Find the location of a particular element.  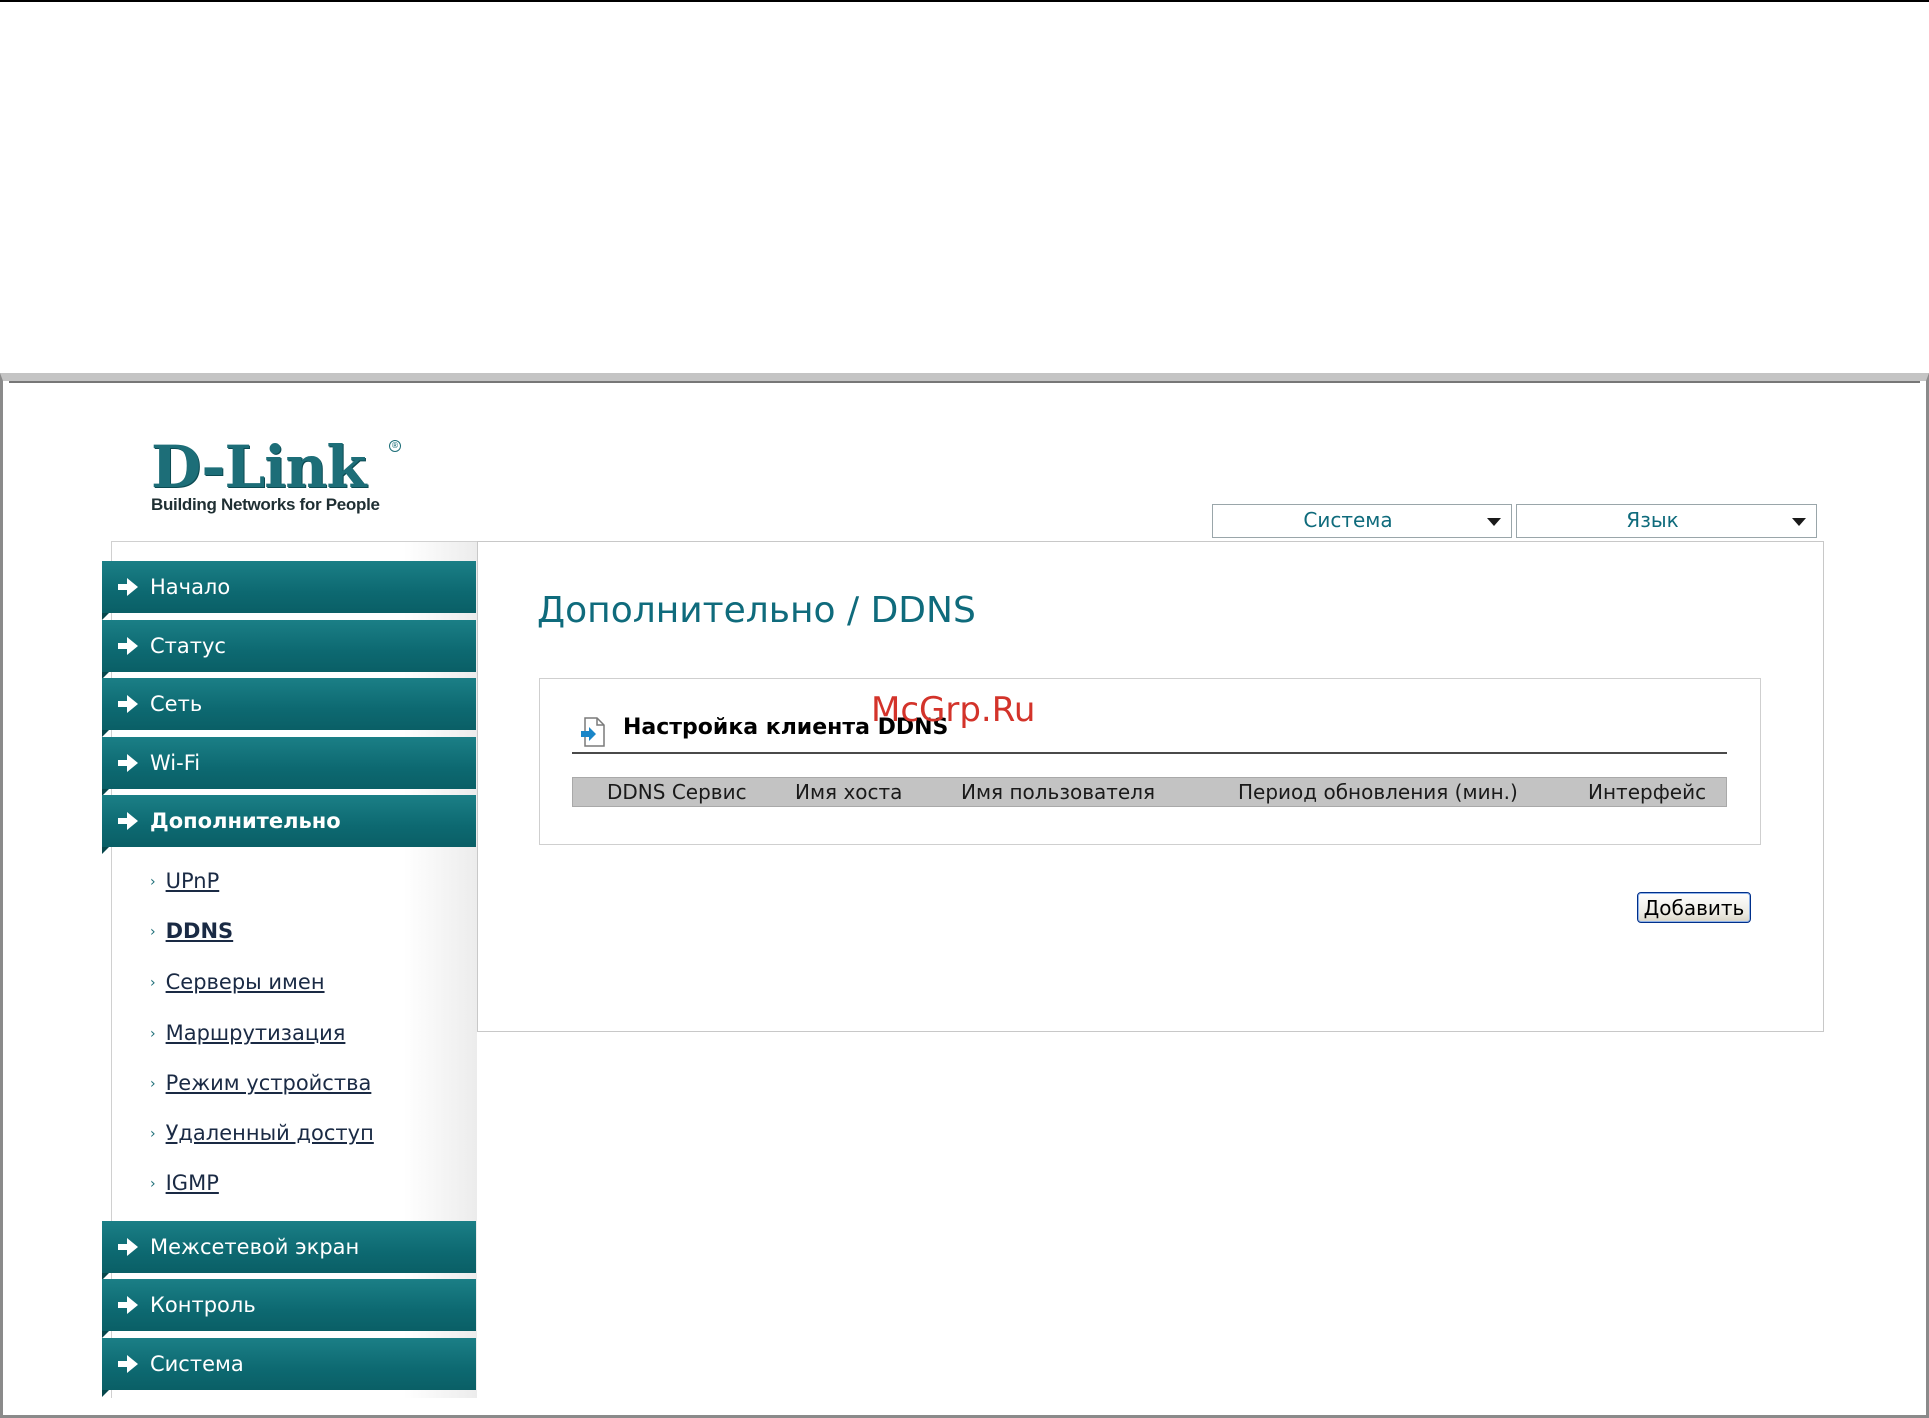

top-rule is located at coordinates (964, 1).